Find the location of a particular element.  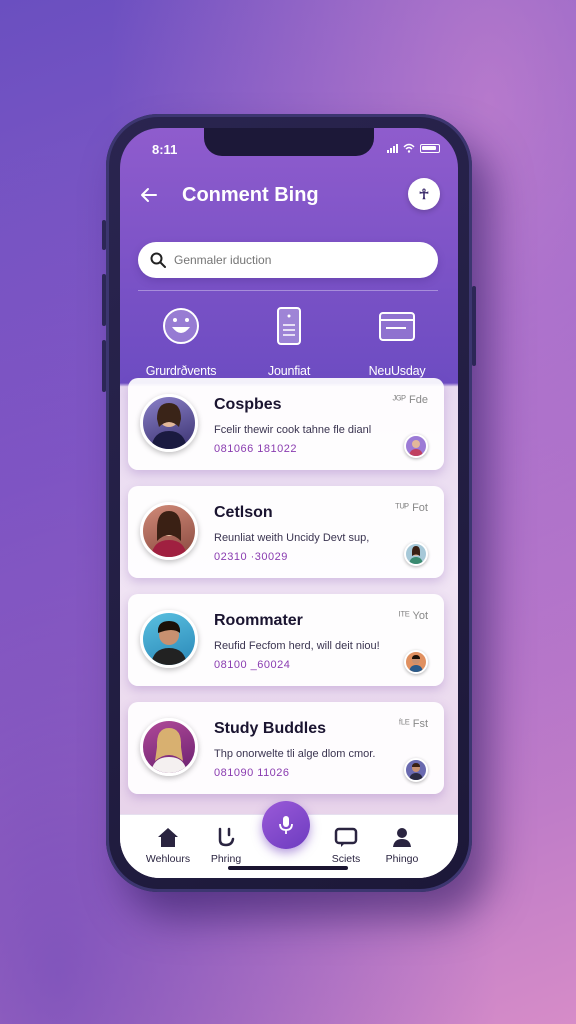

tab-phone: Phring is located at coordinates (226, 845).